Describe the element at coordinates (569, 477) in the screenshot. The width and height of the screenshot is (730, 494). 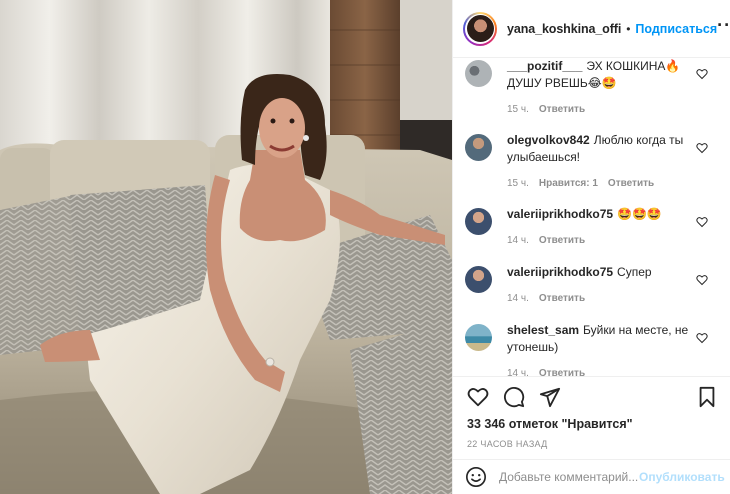
I see `comment-input` at that location.